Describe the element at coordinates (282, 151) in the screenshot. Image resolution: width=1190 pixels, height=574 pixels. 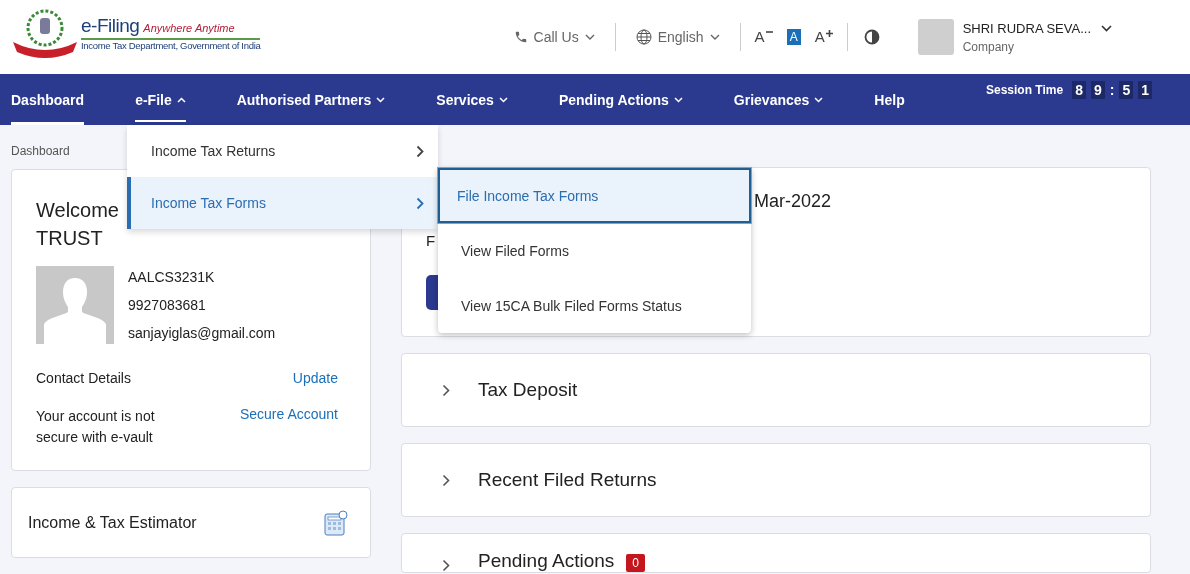
I see `menu-item: Income Tax Returns` at that location.